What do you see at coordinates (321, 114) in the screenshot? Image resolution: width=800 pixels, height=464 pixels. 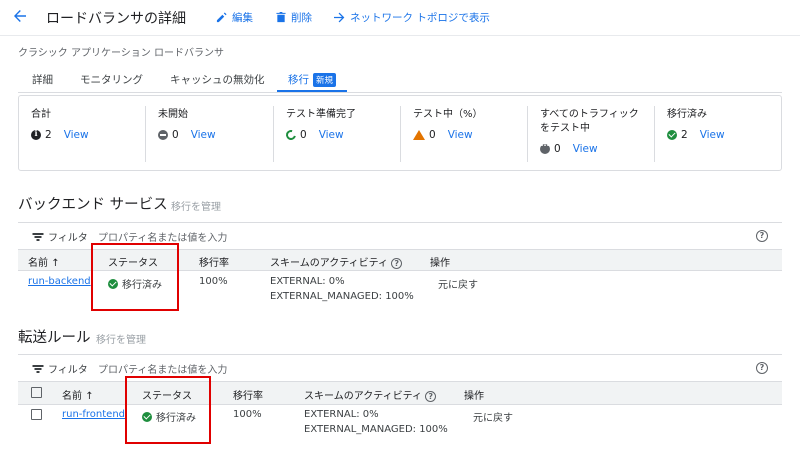 I see `card-title: テスト準備完了` at bounding box center [321, 114].